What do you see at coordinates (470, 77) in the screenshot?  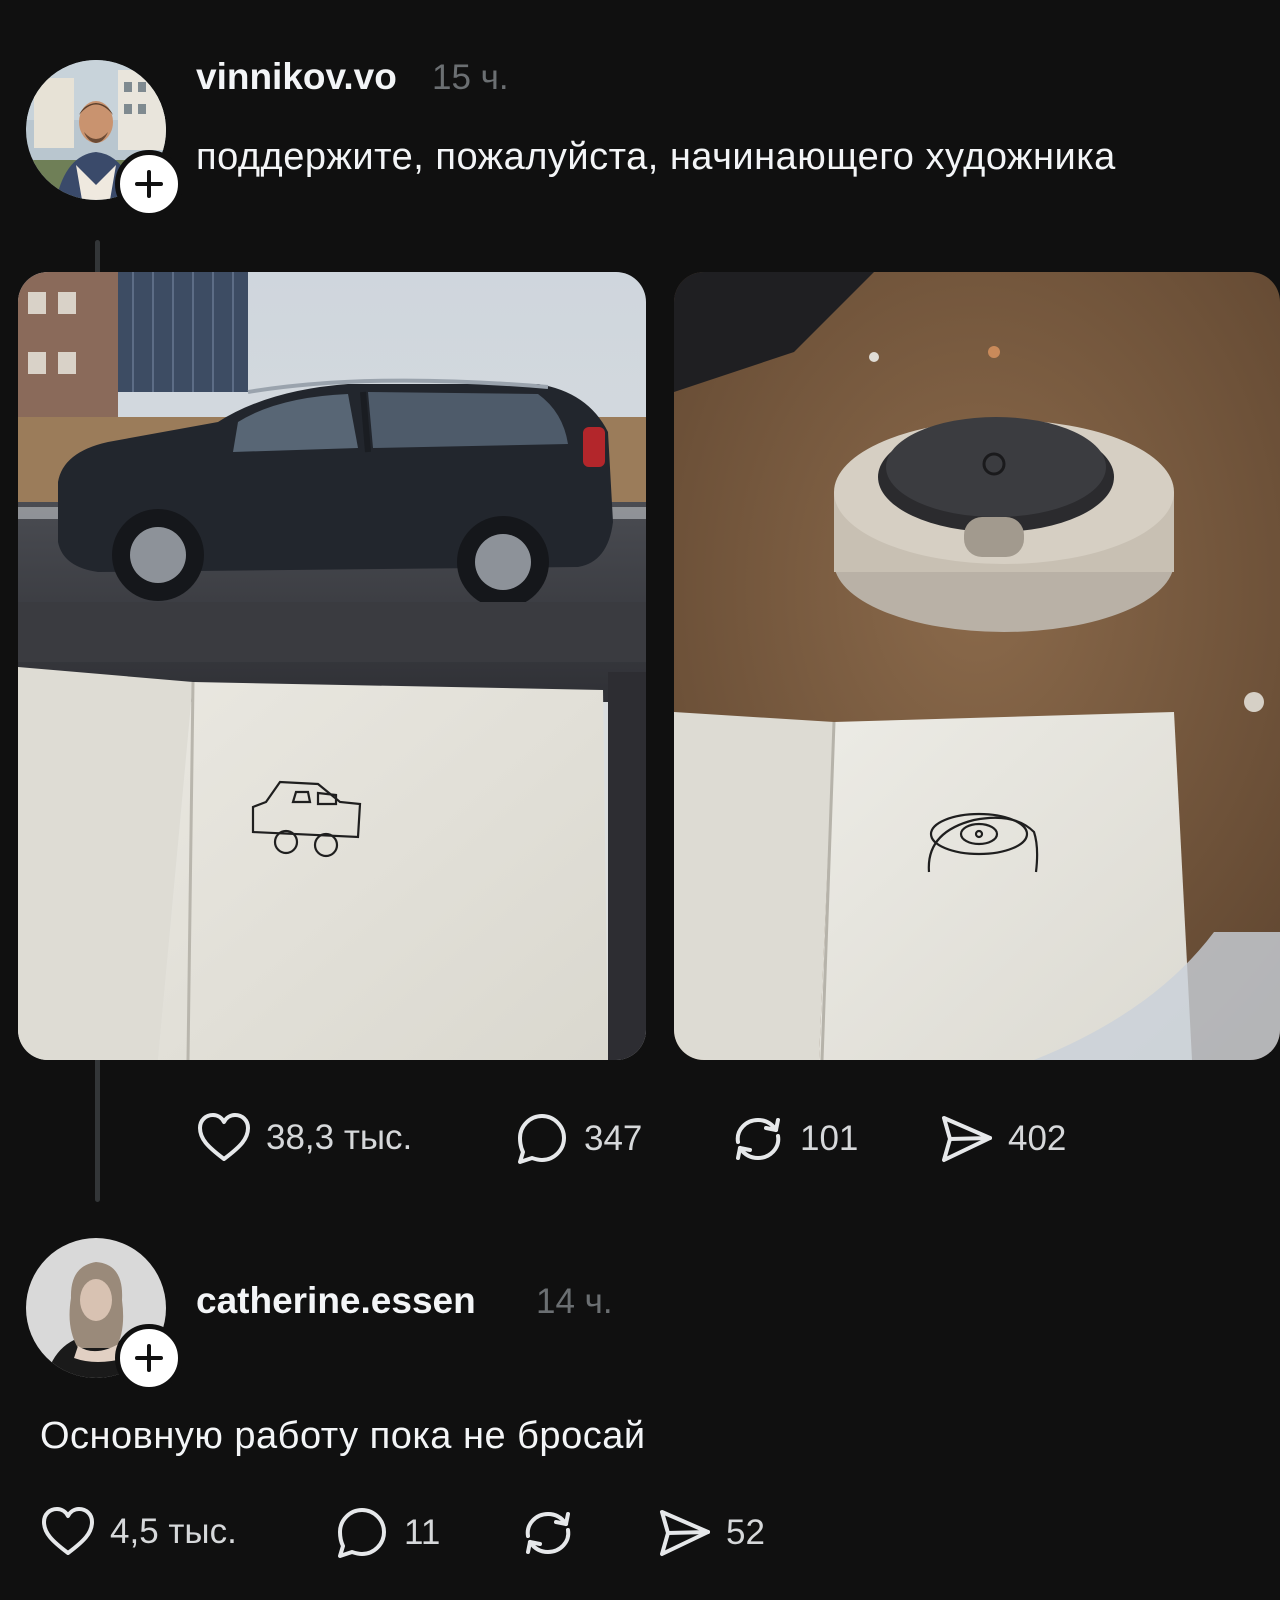 I see `post-time: 15 ч.` at bounding box center [470, 77].